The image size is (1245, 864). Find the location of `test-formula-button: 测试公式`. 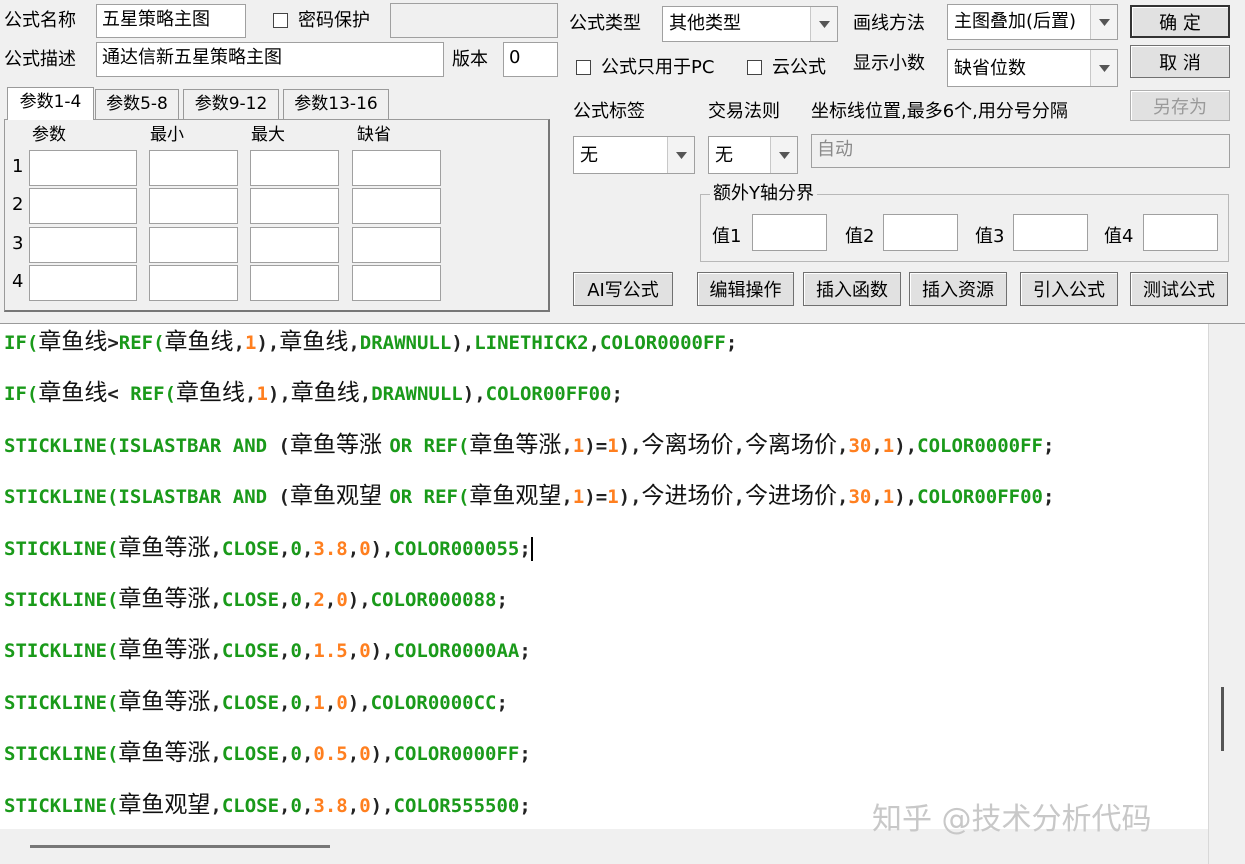

test-formula-button: 测试公式 is located at coordinates (1179, 289).